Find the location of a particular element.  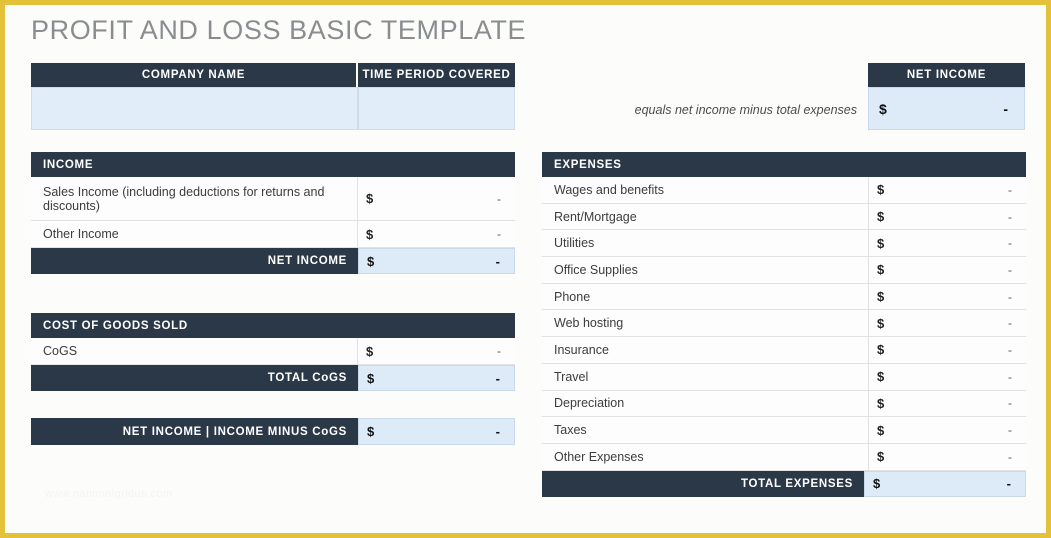

table-row: Wages and benefits $ - is located at coordinates (784, 190).